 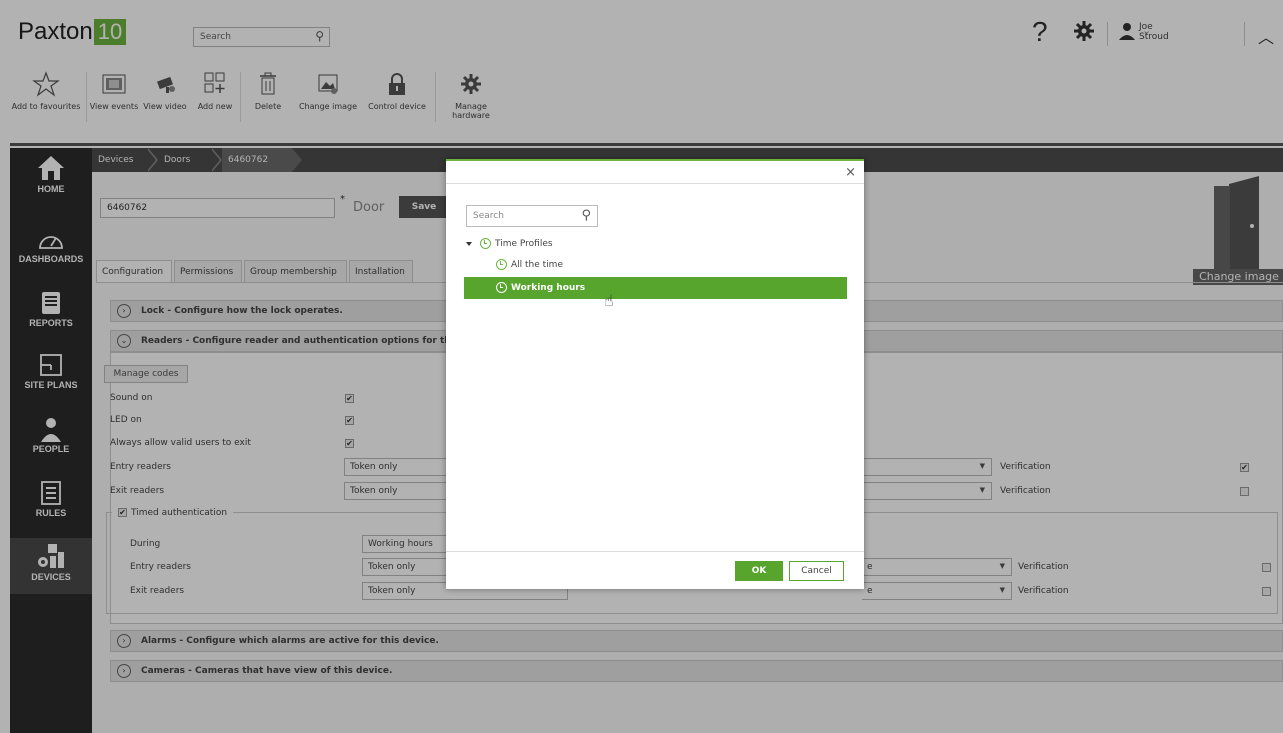 I want to click on tree-node-time-profiles: Time Profiles, so click(x=509, y=243).